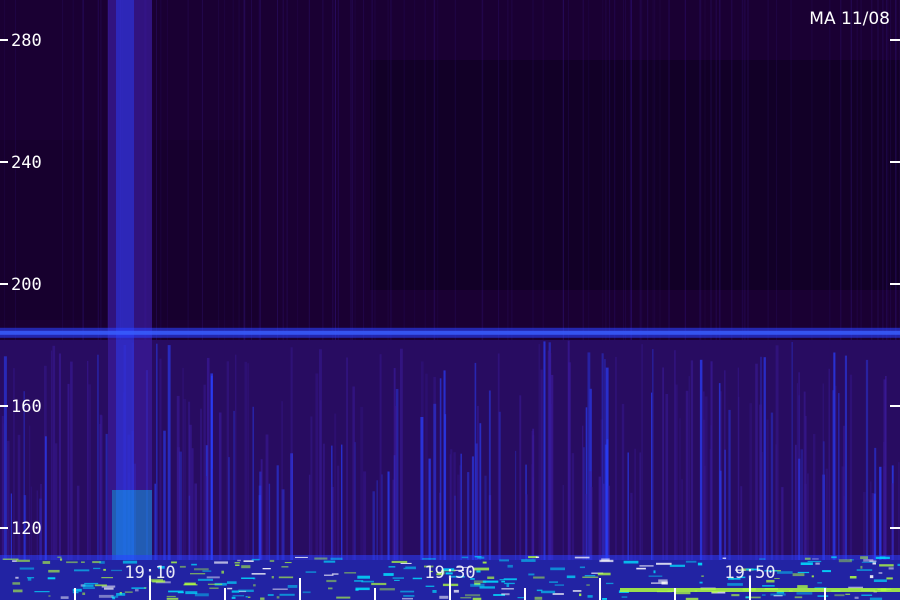  I want to click on heatmap-bottom-line, so click(760, 590).